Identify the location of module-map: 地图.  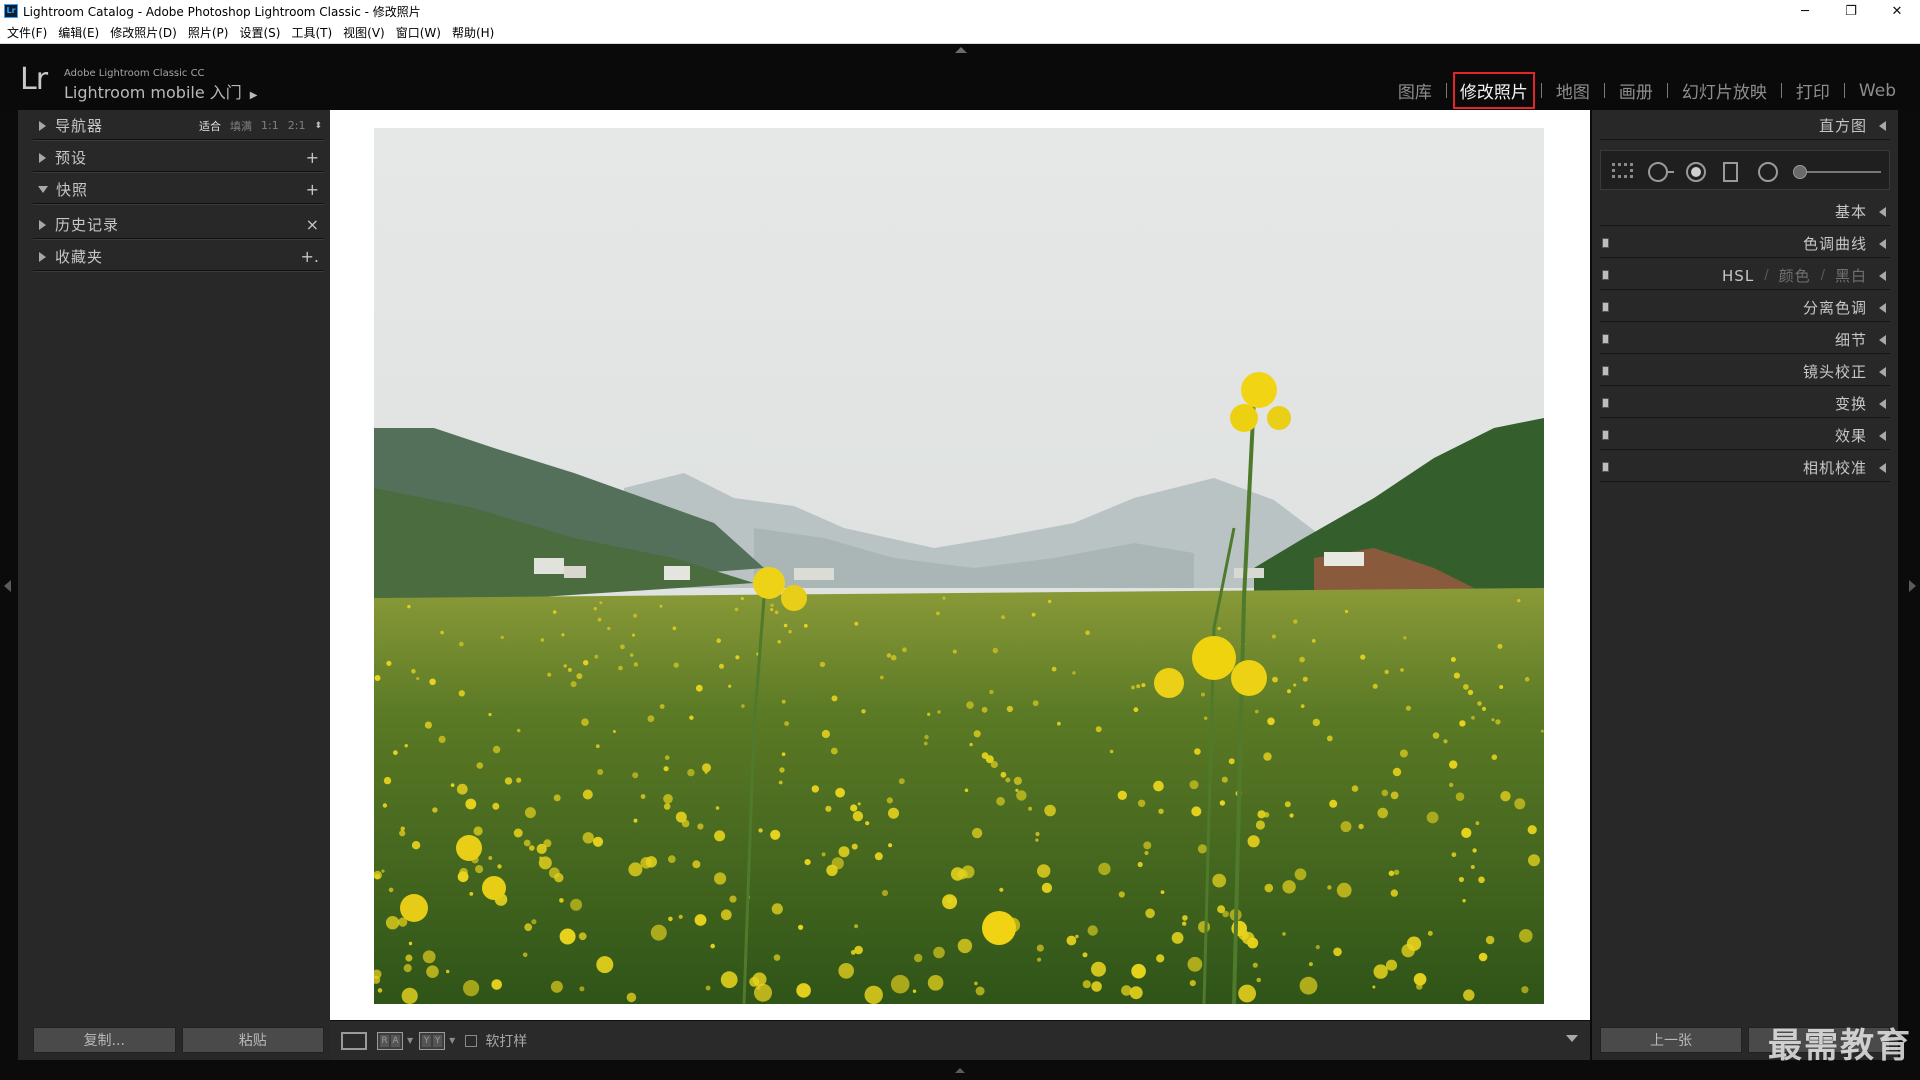
(1573, 90).